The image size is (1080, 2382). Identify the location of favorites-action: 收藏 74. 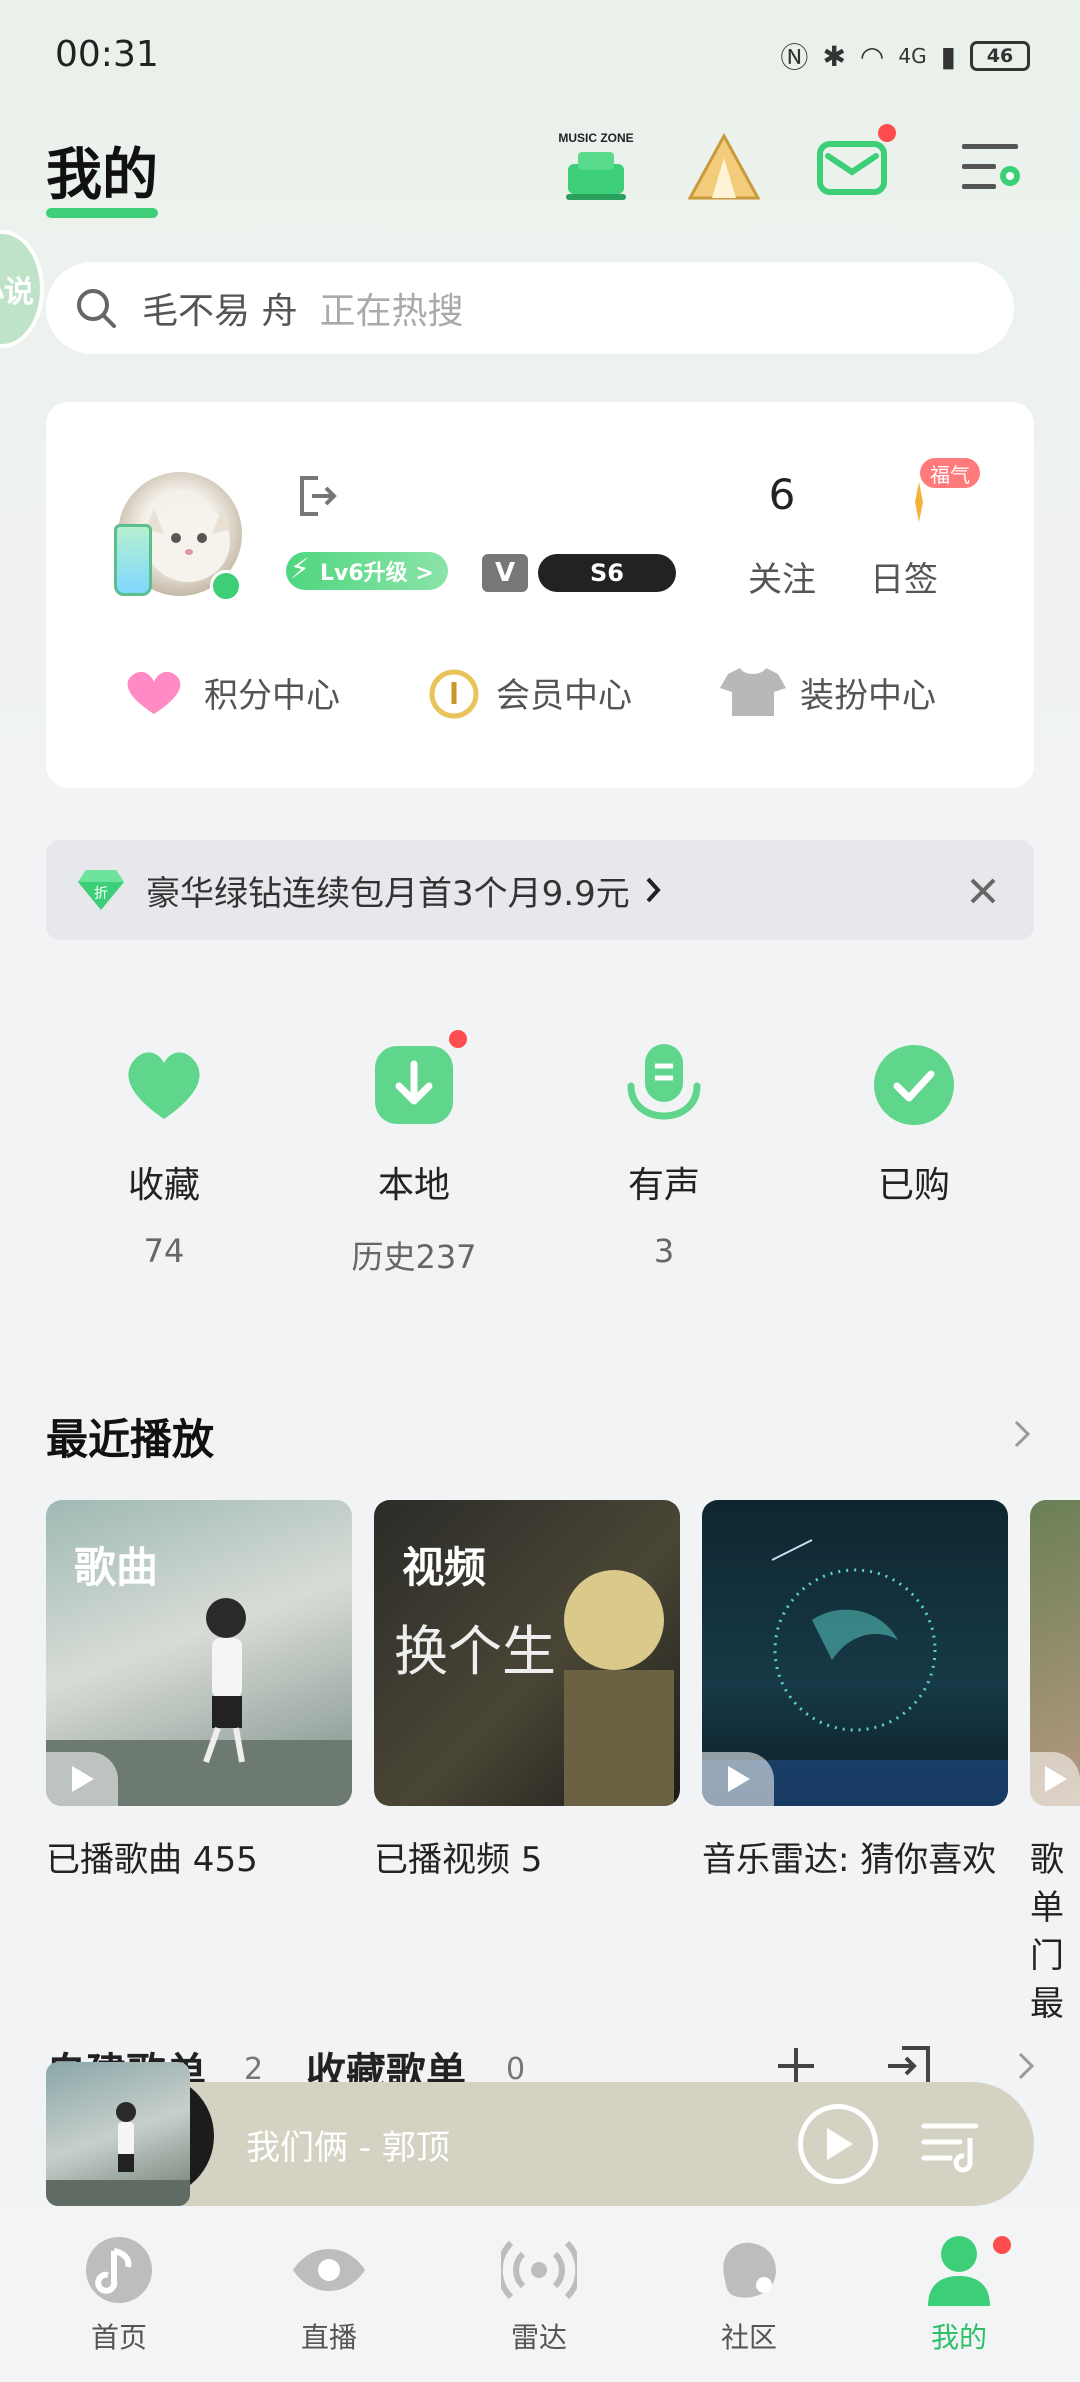
(164, 1157).